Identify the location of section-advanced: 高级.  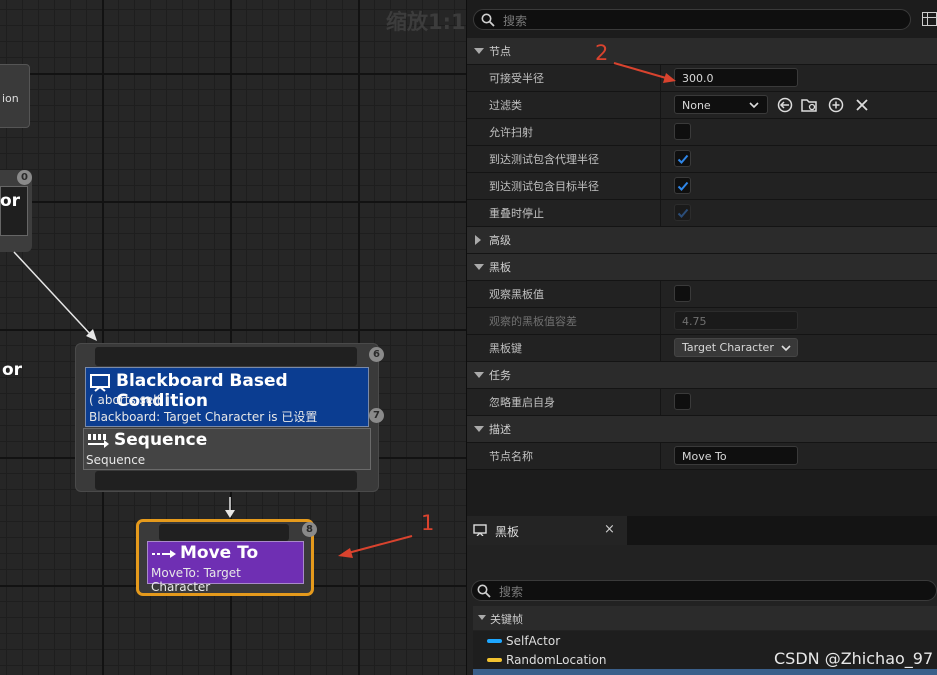
(702, 240).